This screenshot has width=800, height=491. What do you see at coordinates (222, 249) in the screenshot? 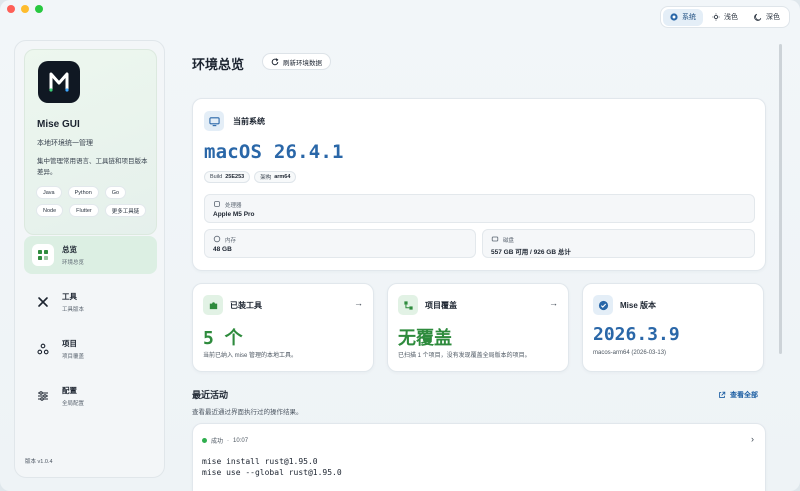
I see `memory-value: 48 GB` at bounding box center [222, 249].